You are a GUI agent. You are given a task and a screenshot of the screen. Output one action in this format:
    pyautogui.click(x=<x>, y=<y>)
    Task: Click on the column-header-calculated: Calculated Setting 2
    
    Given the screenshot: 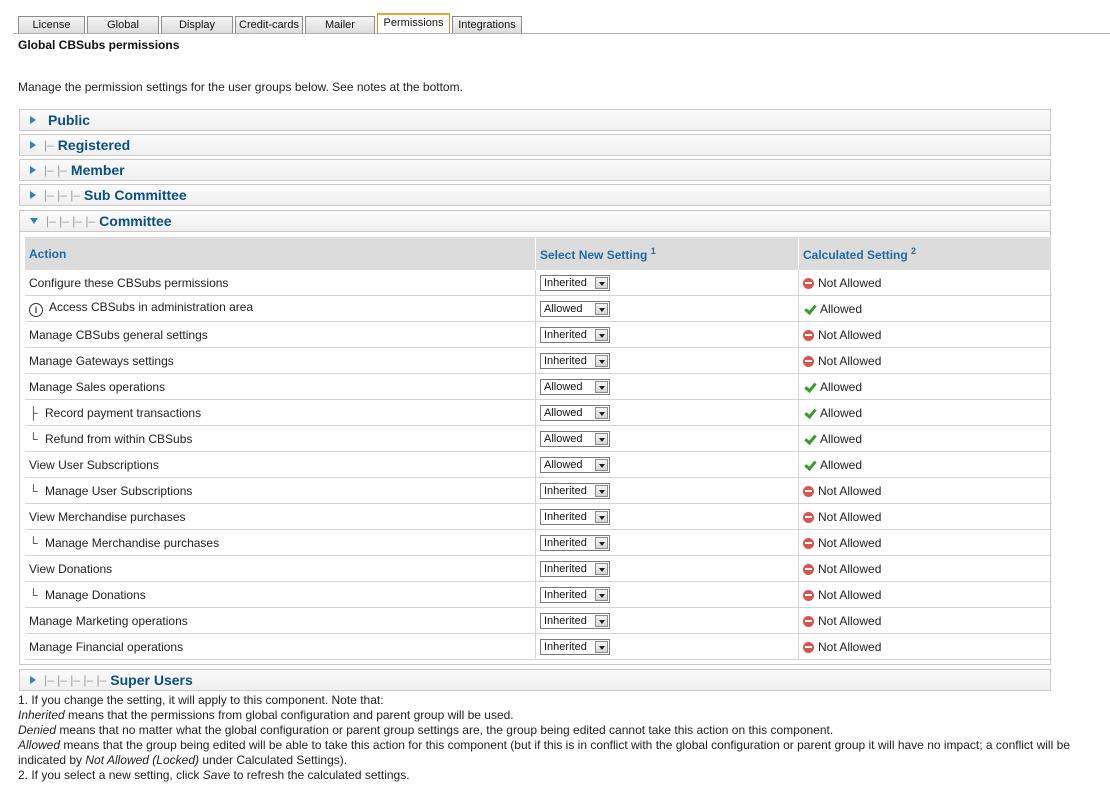 What is the action you would take?
    pyautogui.click(x=925, y=253)
    